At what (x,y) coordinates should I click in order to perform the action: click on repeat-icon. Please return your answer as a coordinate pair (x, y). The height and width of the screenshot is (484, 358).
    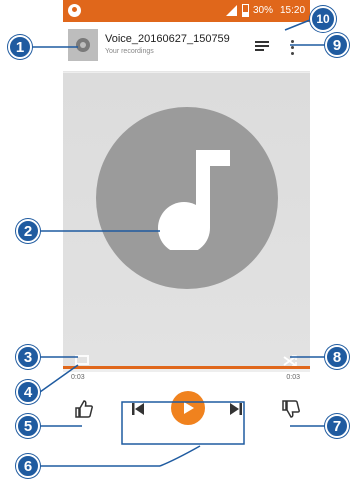
    Looking at the image, I should click on (82, 360).